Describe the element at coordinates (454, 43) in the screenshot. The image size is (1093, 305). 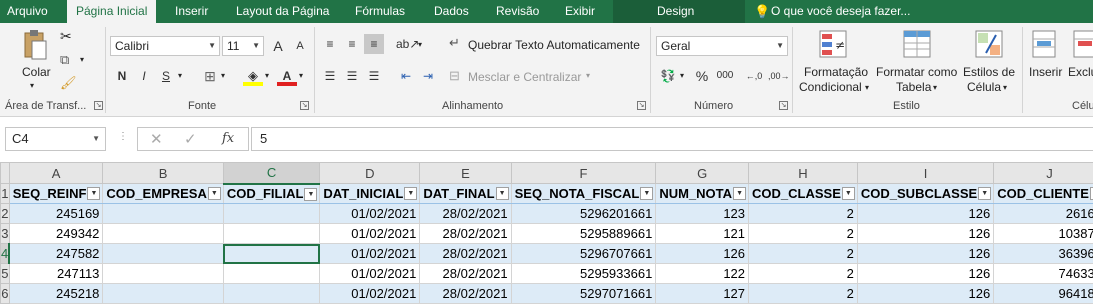
I see `wrap-text-icon: ↵` at that location.